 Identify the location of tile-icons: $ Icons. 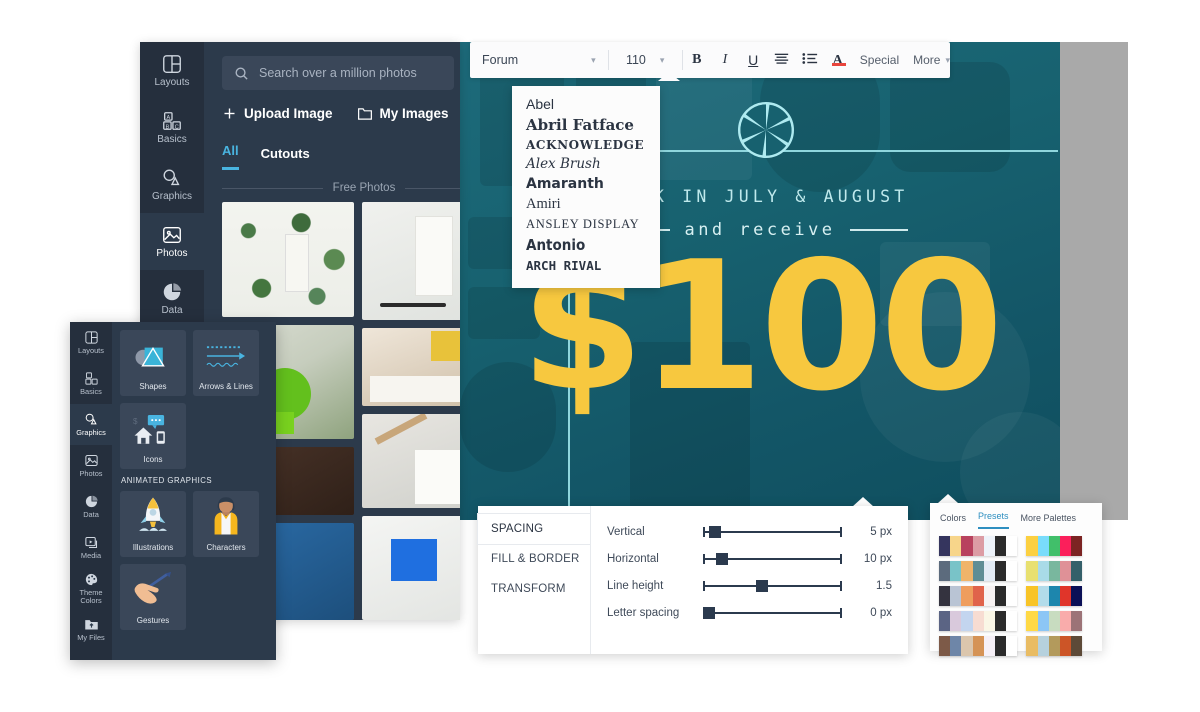
(153, 436).